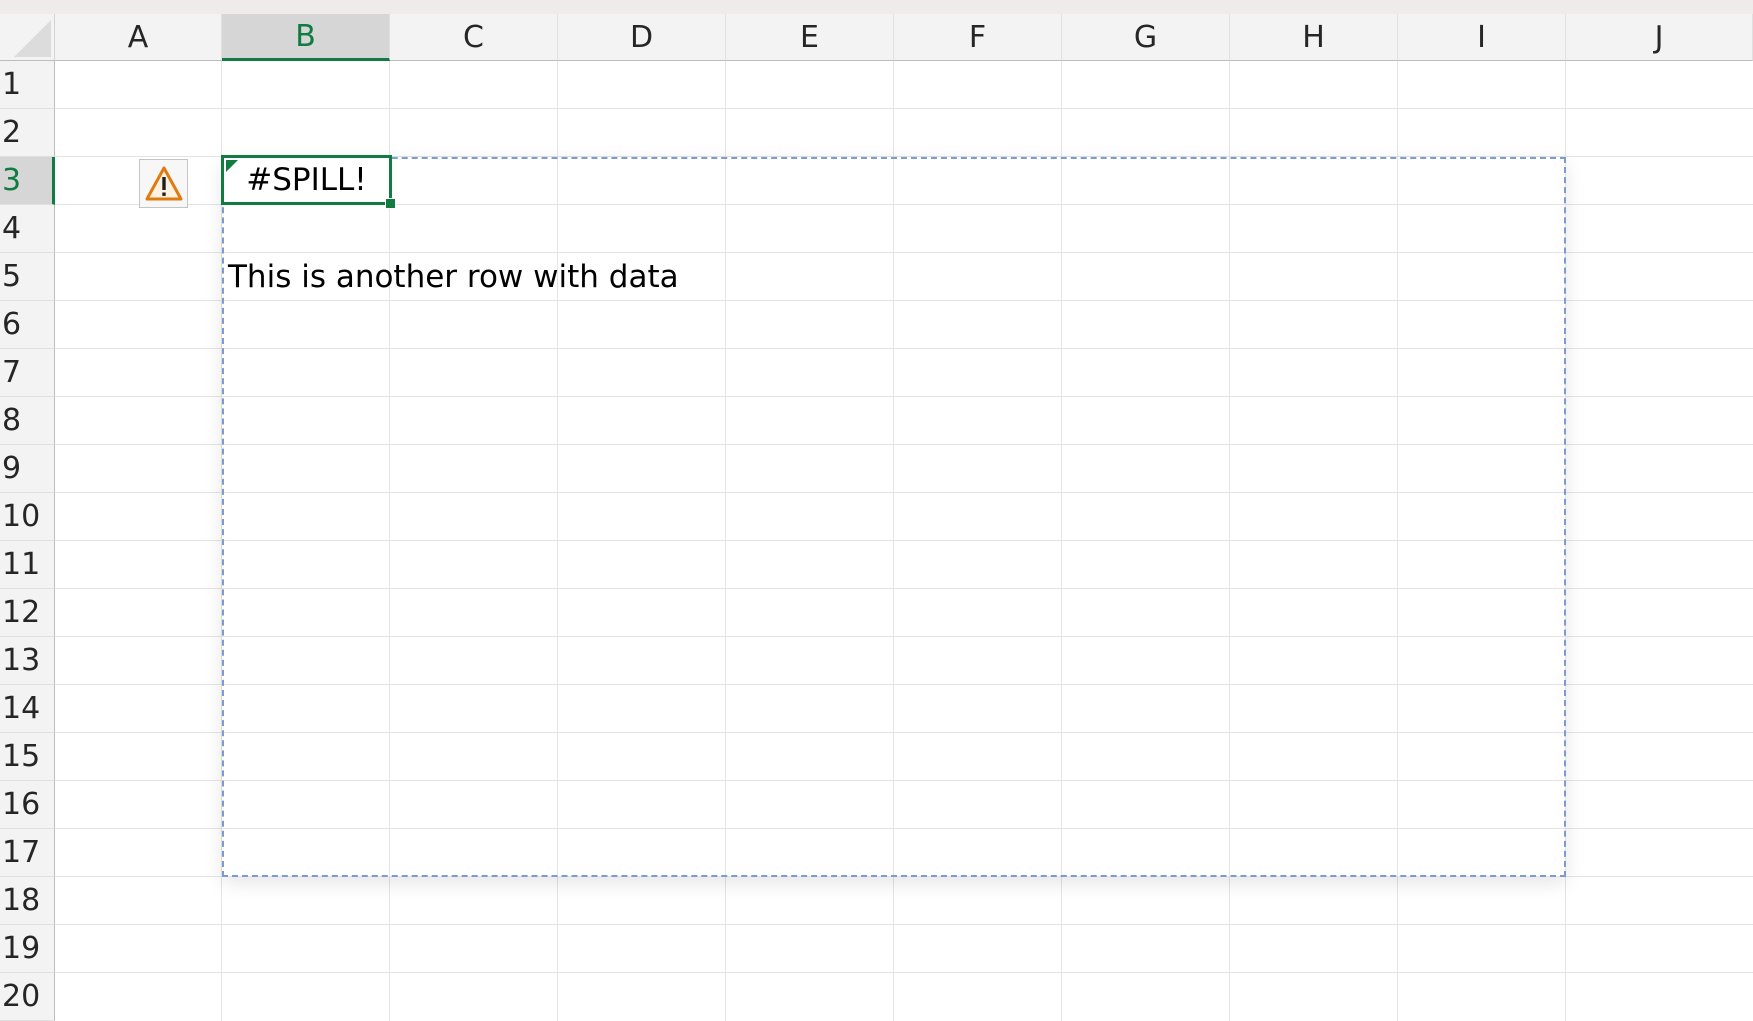 The width and height of the screenshot is (1753, 1021). I want to click on row-header-15: 15, so click(27, 757).